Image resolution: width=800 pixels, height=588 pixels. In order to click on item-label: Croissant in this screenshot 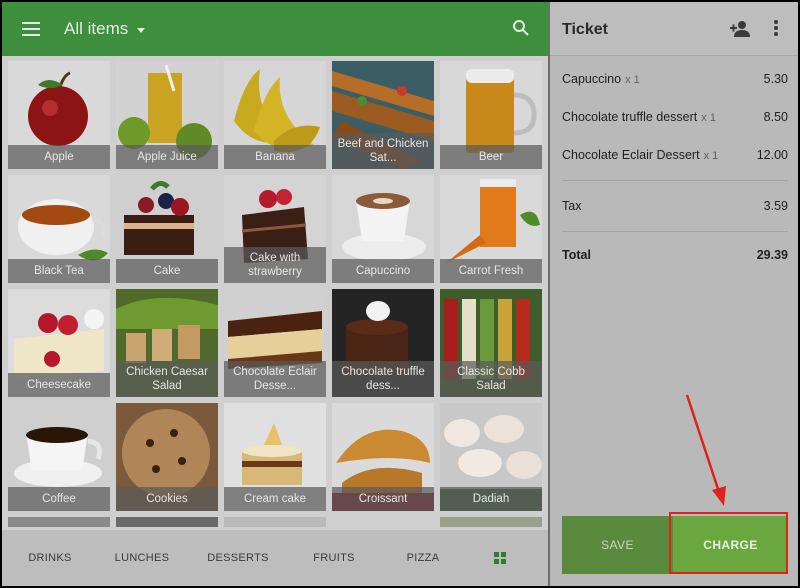, I will do `click(383, 499)`.